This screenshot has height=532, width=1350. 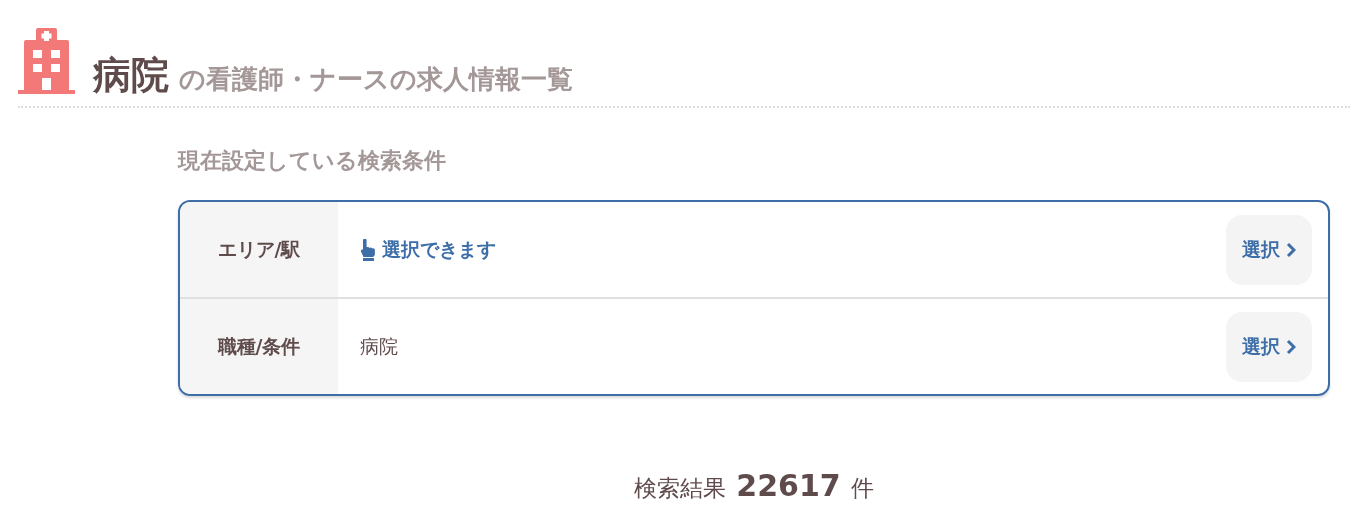 I want to click on hospital-icon, so click(x=46, y=61).